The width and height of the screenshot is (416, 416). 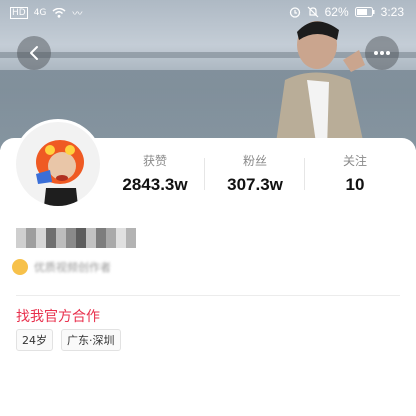 What do you see at coordinates (76, 238) in the screenshot?
I see `username-blurred` at bounding box center [76, 238].